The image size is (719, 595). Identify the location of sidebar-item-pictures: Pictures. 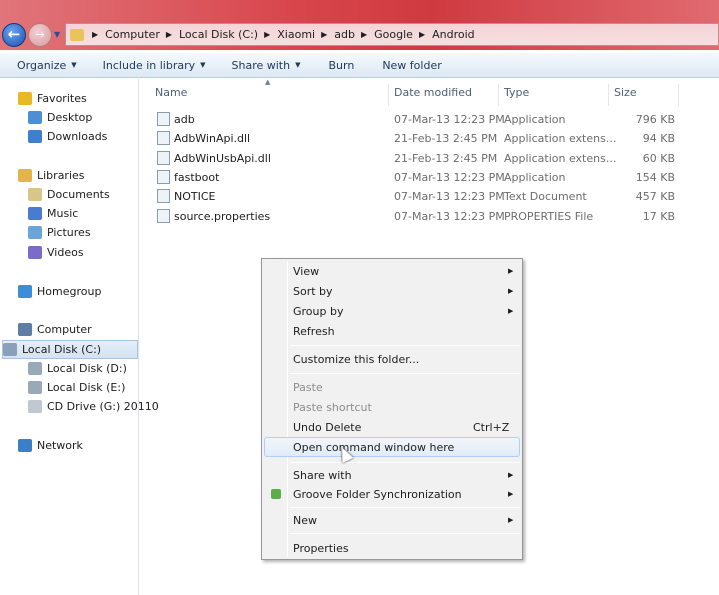
(59, 232).